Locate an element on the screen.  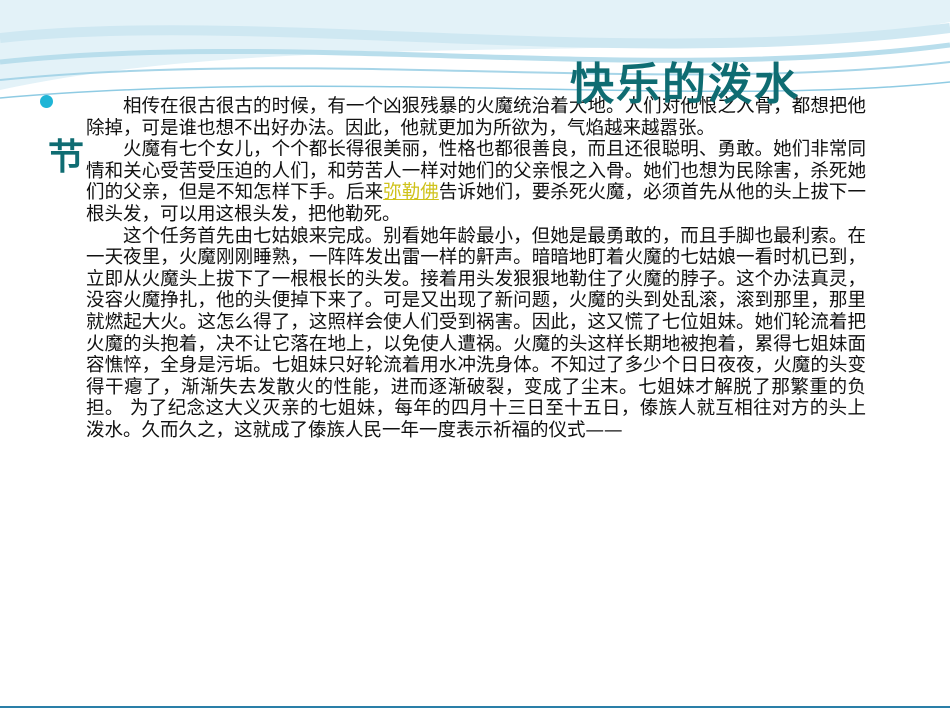
bottom-divider is located at coordinates (475, 707).